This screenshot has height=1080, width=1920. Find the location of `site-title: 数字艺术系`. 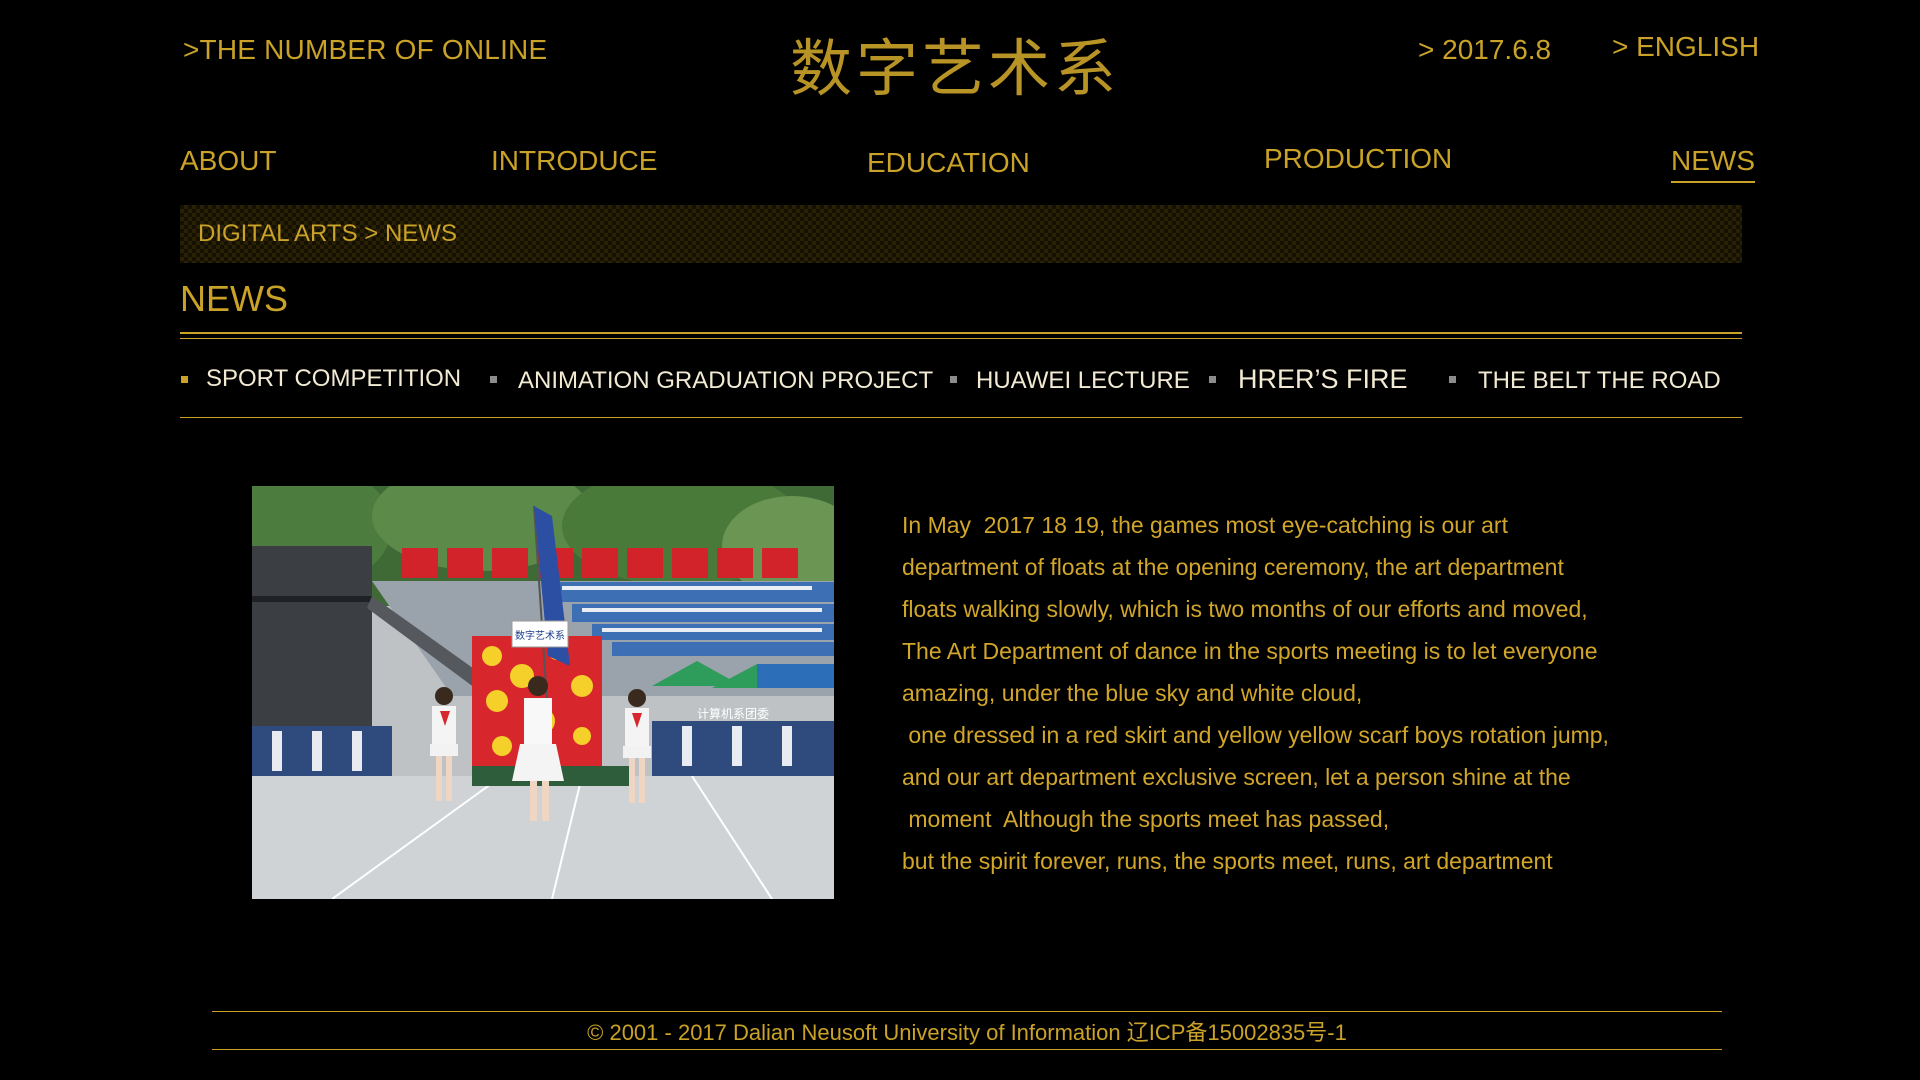

site-title: 数字艺术系 is located at coordinates (955, 68).